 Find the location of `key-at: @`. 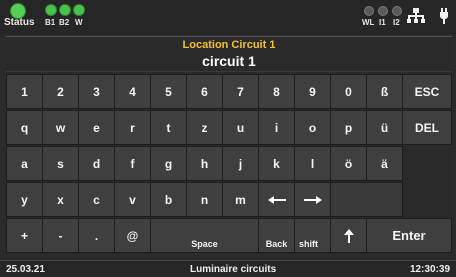

key-at: @ is located at coordinates (132, 235).